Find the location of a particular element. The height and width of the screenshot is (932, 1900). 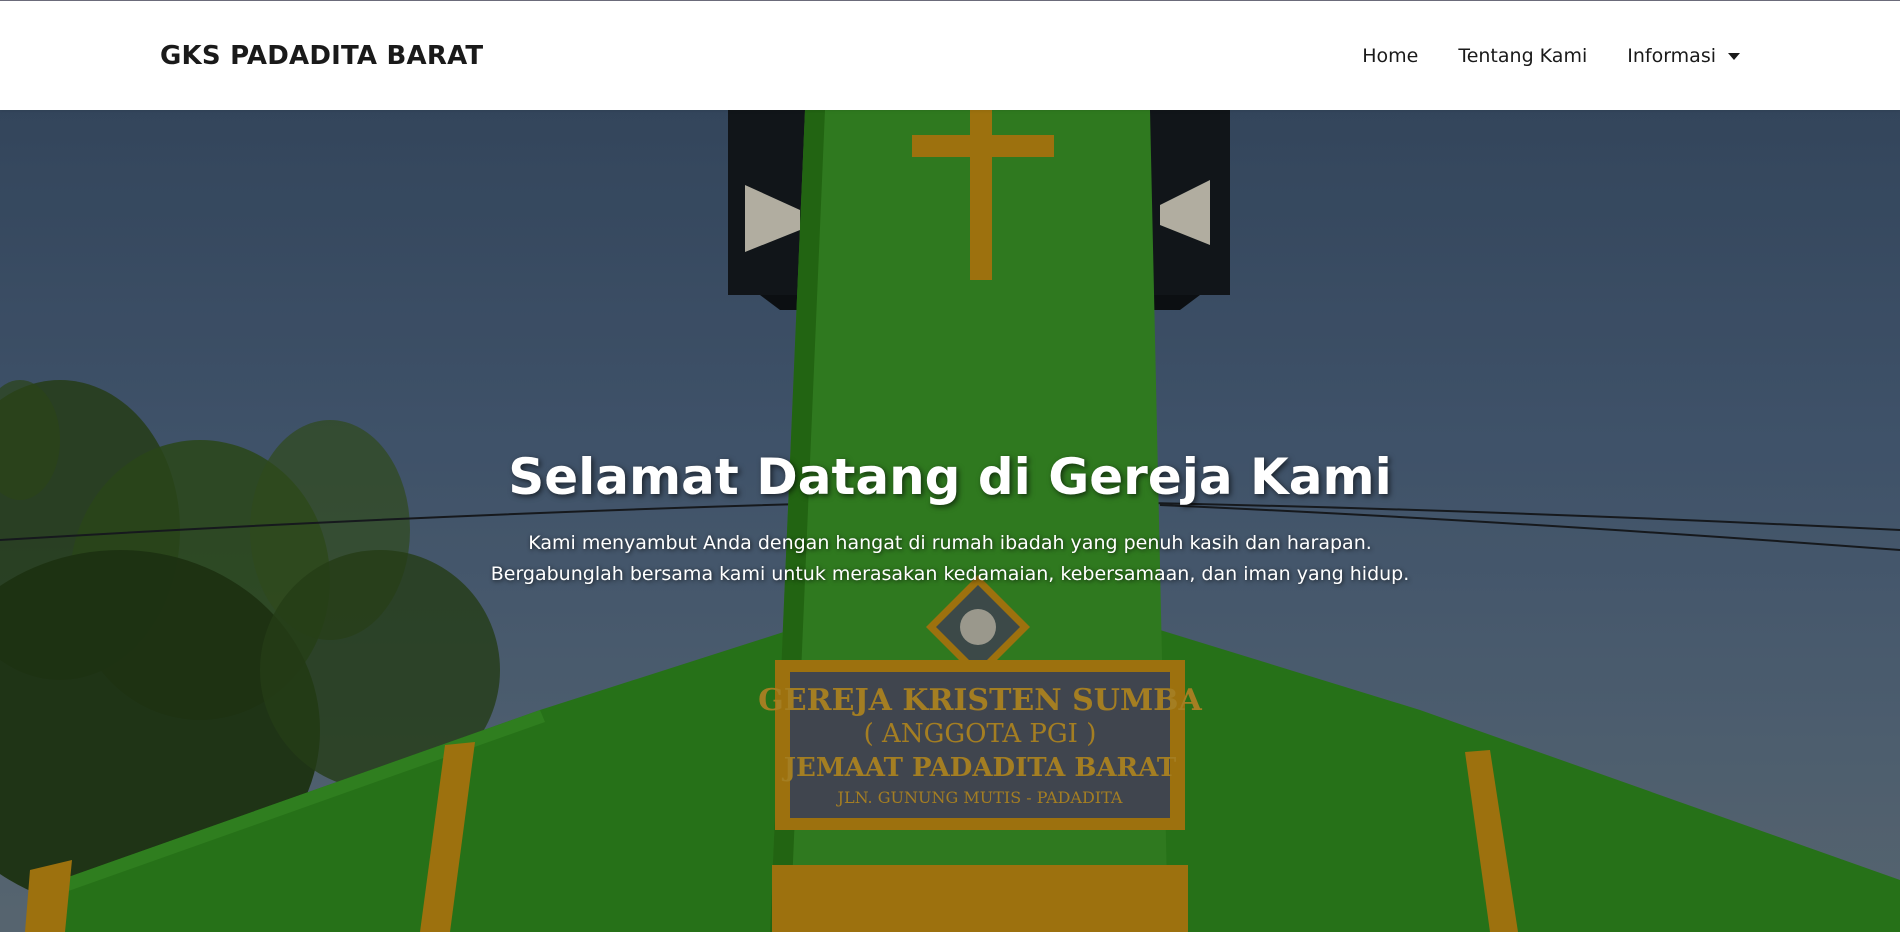

nav-link-tentang-kami-label: Tentang Kami is located at coordinates (1523, 56).